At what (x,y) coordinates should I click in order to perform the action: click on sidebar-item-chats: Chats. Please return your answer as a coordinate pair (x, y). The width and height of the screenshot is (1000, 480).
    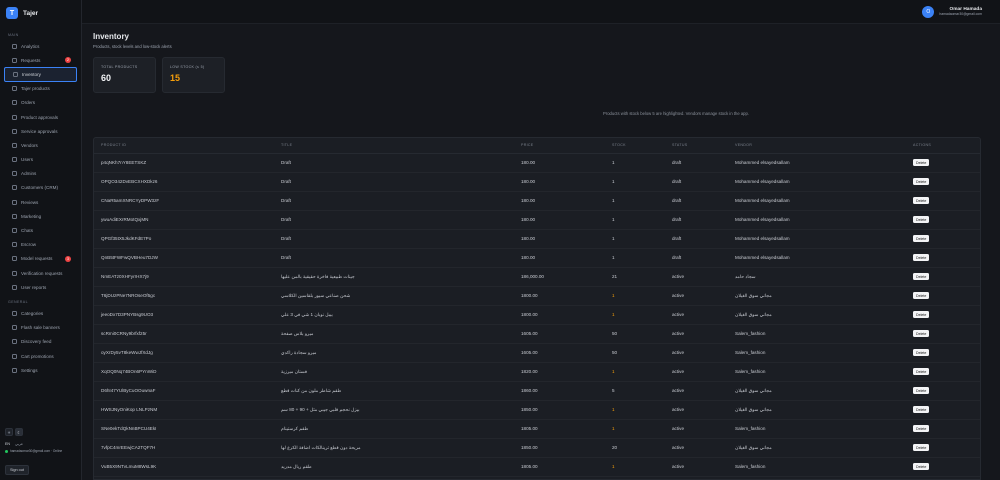
    Looking at the image, I should click on (40, 230).